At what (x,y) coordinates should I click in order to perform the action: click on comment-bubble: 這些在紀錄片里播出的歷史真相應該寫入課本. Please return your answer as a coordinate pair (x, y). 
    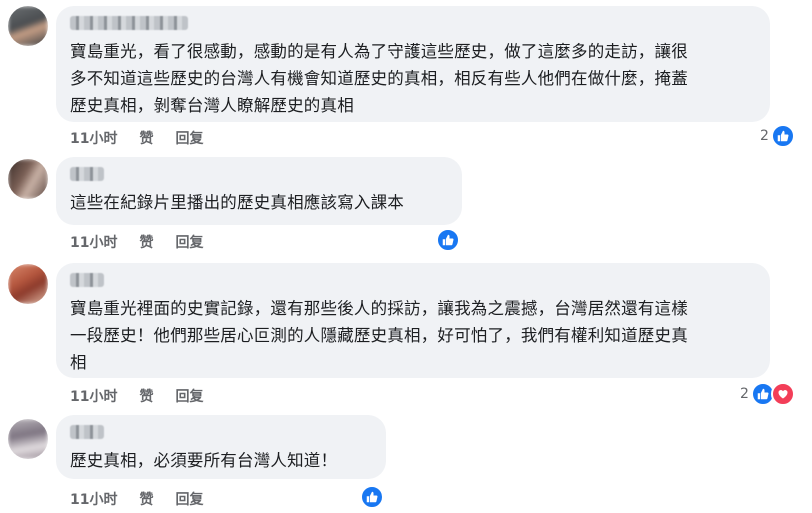
    Looking at the image, I should click on (259, 191).